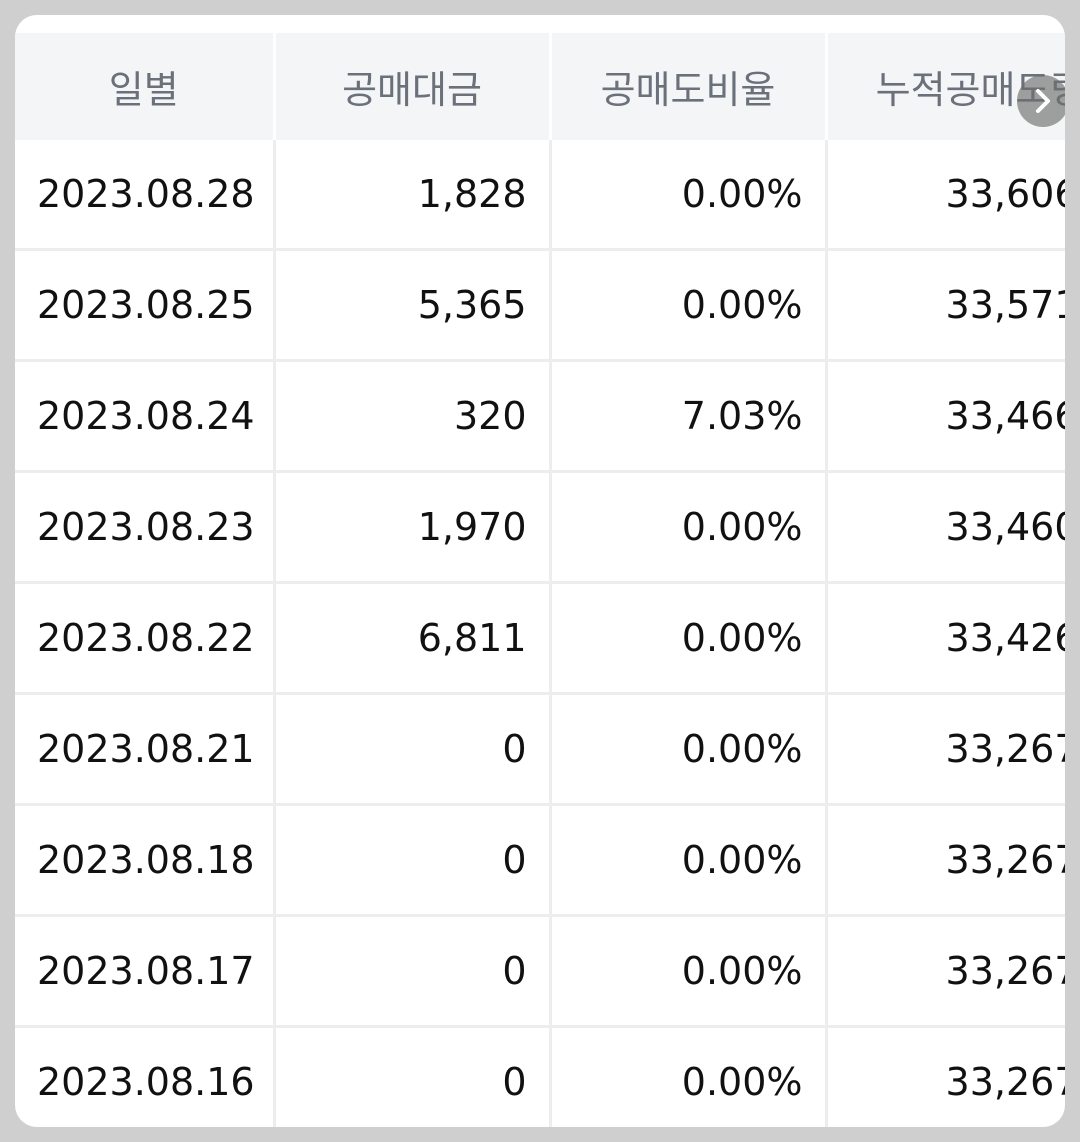 The height and width of the screenshot is (1142, 1080). I want to click on cell-date: 2023.08.17, so click(145, 971).